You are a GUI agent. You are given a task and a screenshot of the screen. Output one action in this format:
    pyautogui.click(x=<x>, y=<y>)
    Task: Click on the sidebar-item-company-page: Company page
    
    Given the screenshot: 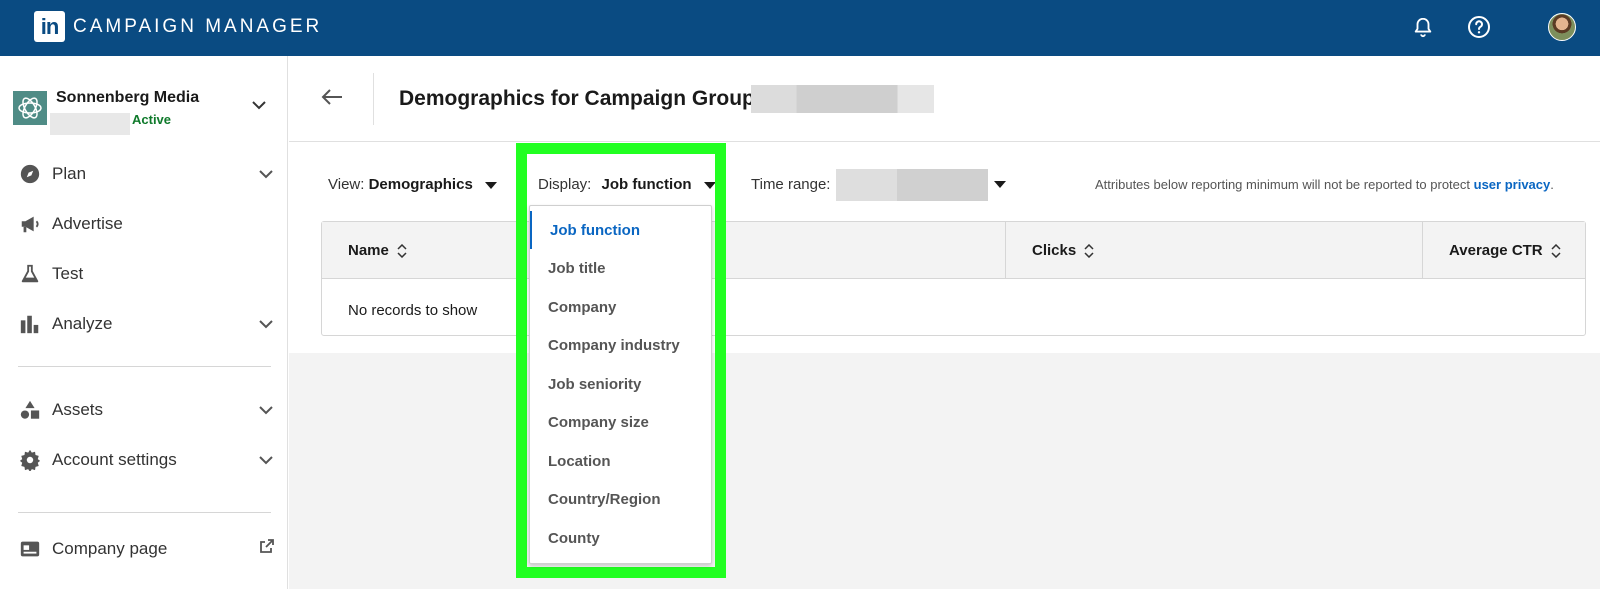 What is the action you would take?
    pyautogui.click(x=146, y=549)
    